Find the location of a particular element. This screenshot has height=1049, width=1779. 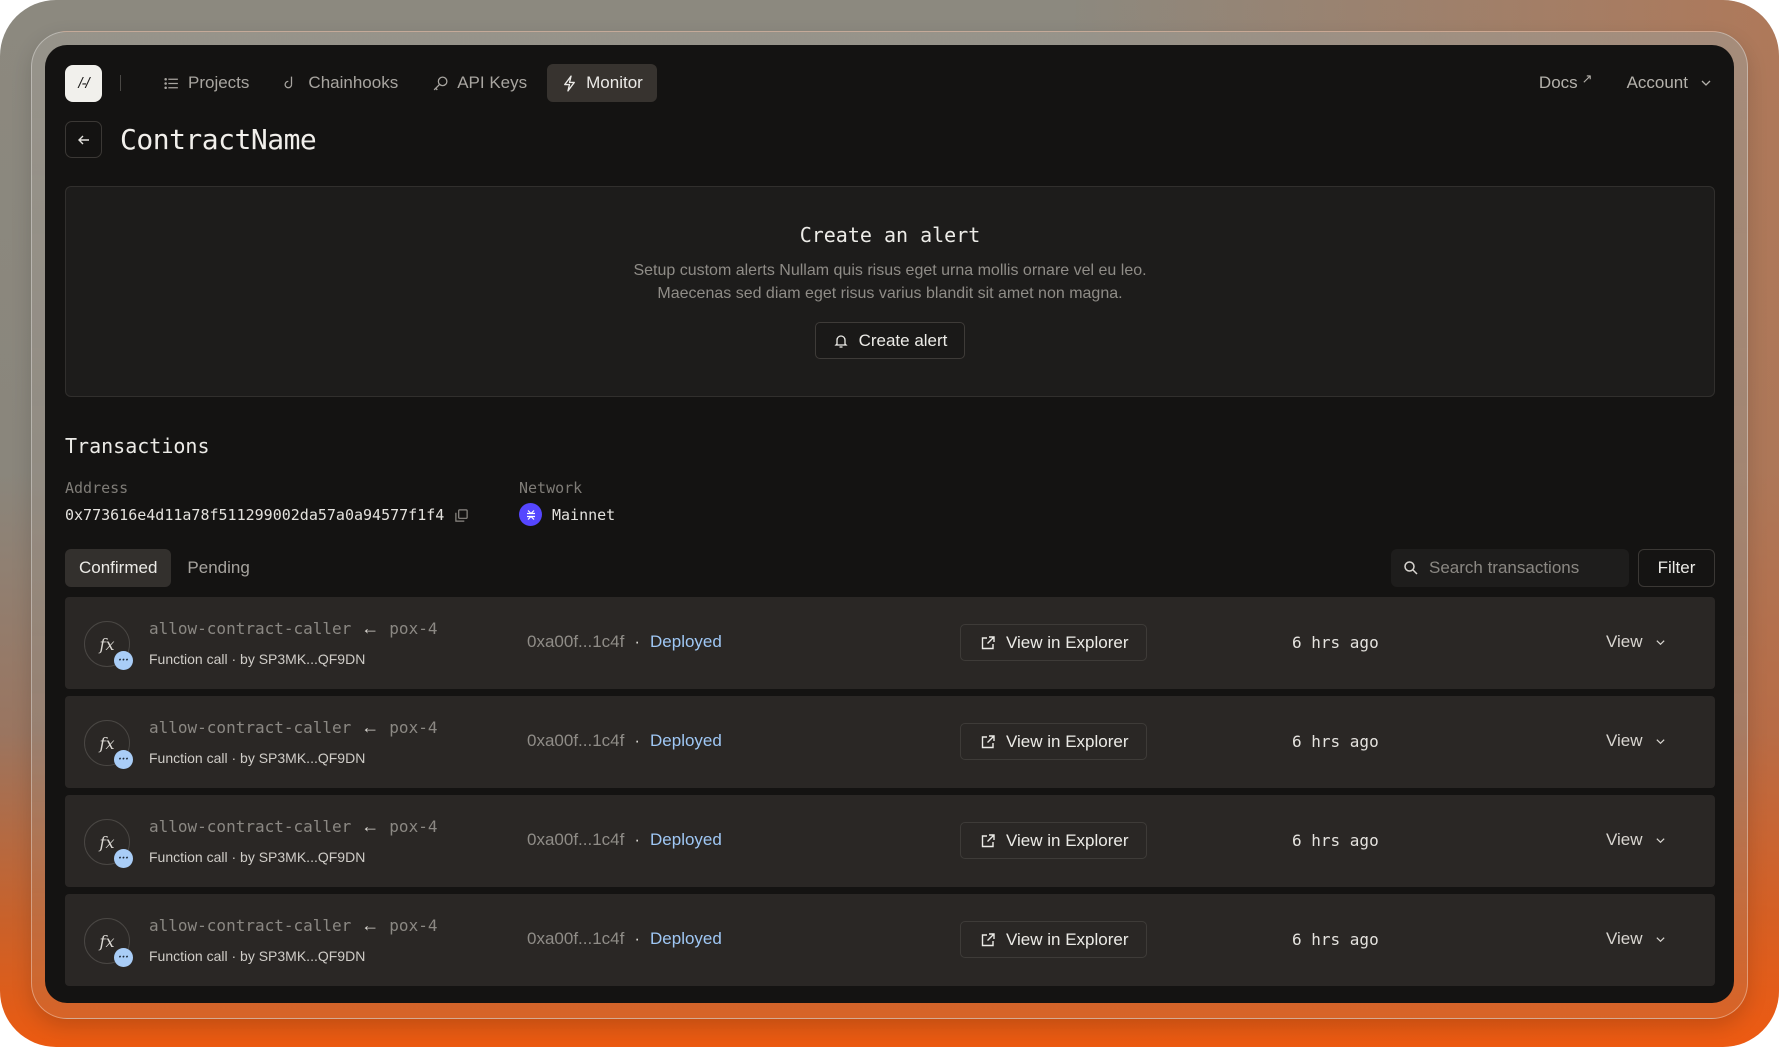

network-value: Mainnet is located at coordinates (584, 514).